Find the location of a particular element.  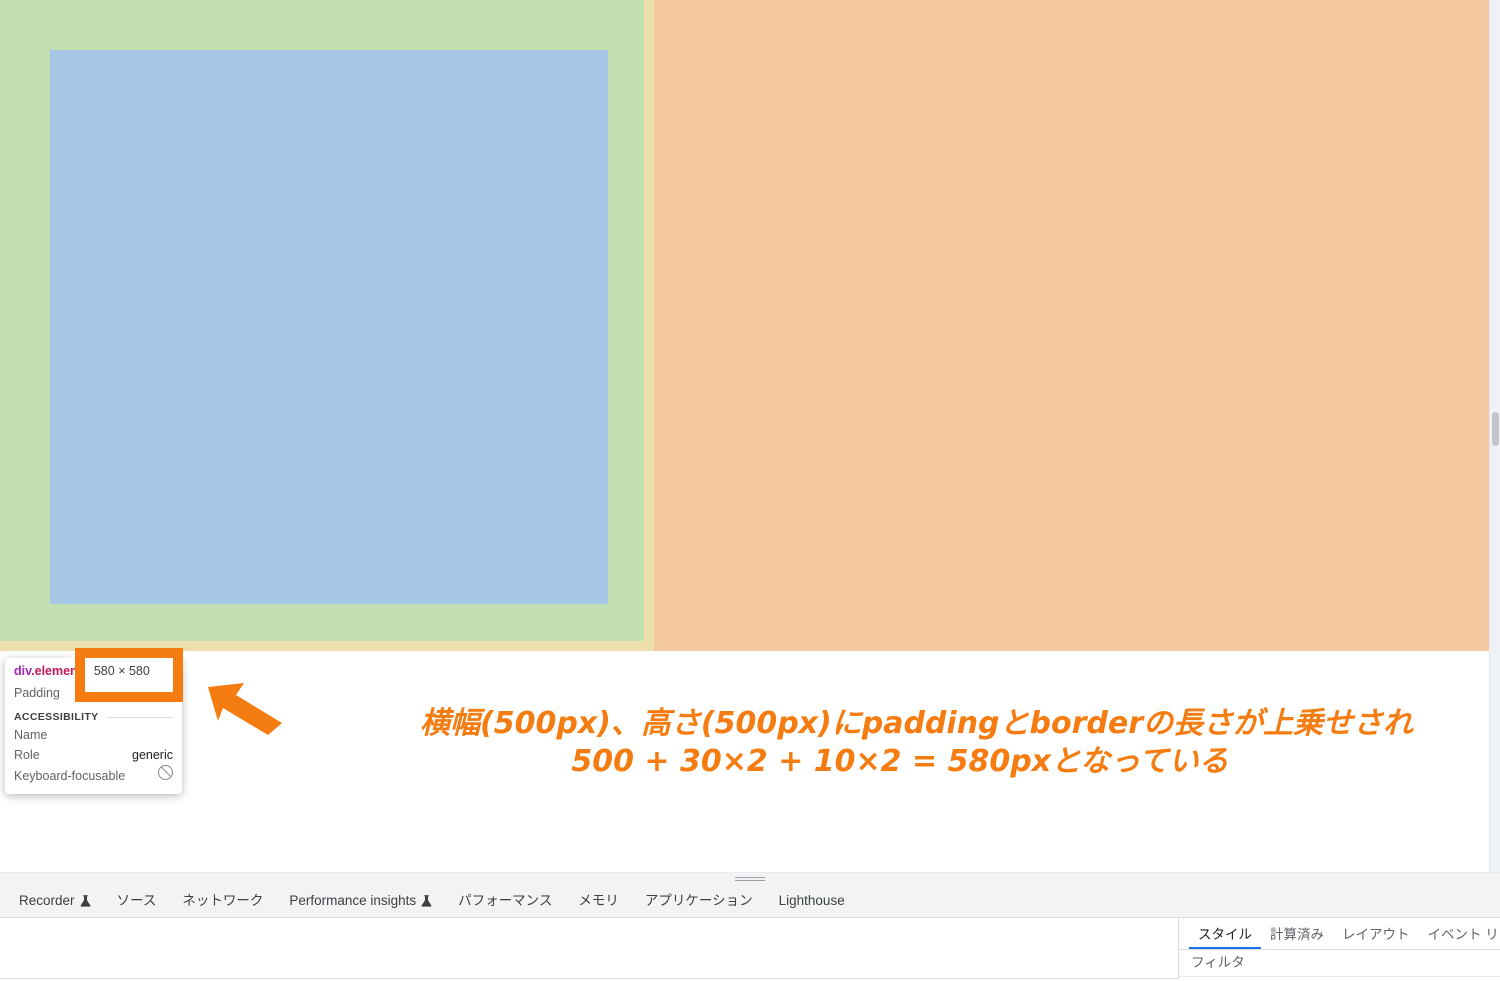

tab-layout: レイアウト is located at coordinates (1376, 936).